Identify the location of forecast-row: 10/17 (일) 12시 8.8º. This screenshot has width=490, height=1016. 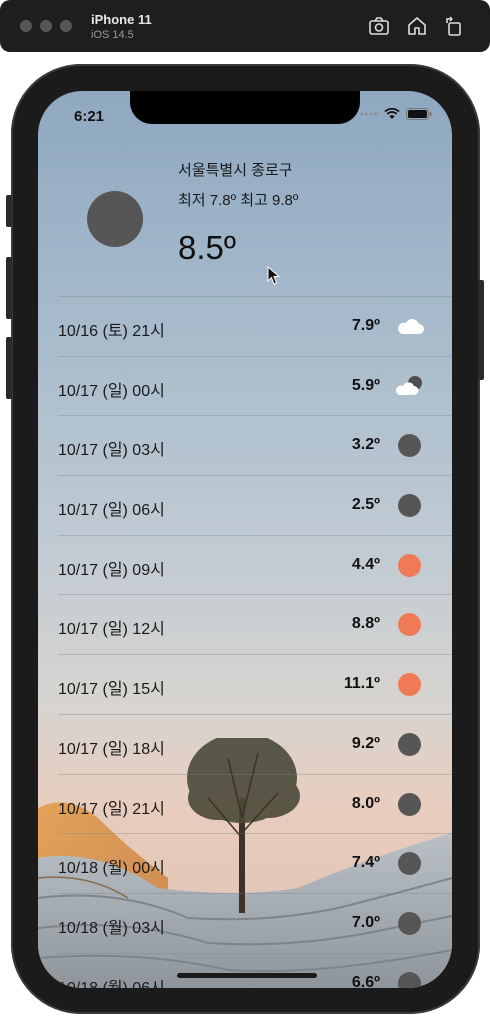
(255, 624).